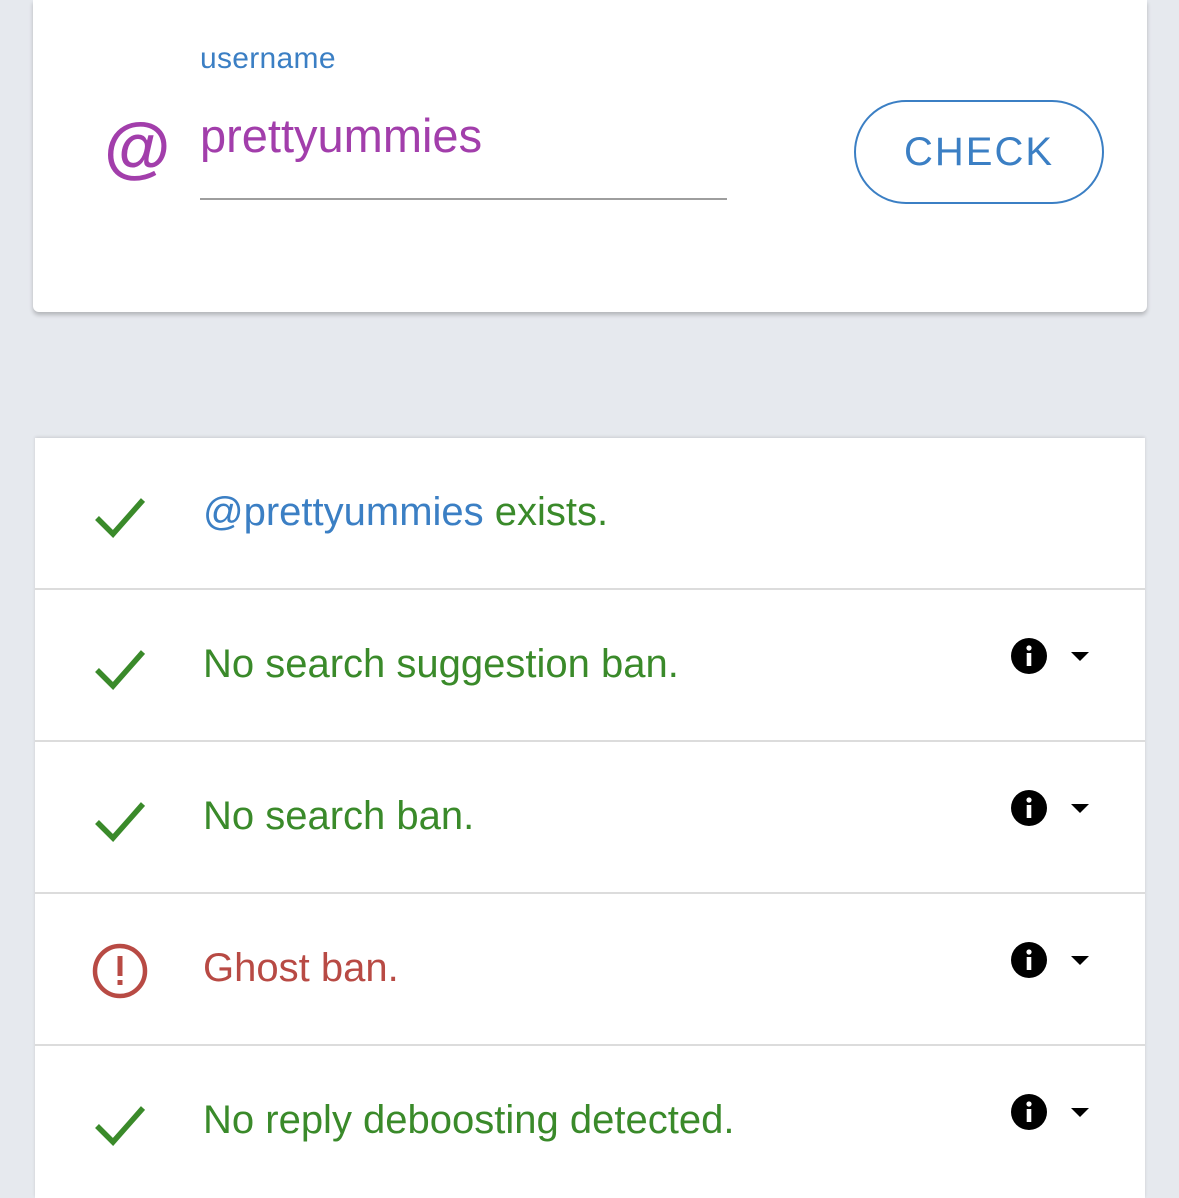 The width and height of the screenshot is (1179, 1198). Describe the element at coordinates (268, 58) in the screenshot. I see `username-label: username` at that location.